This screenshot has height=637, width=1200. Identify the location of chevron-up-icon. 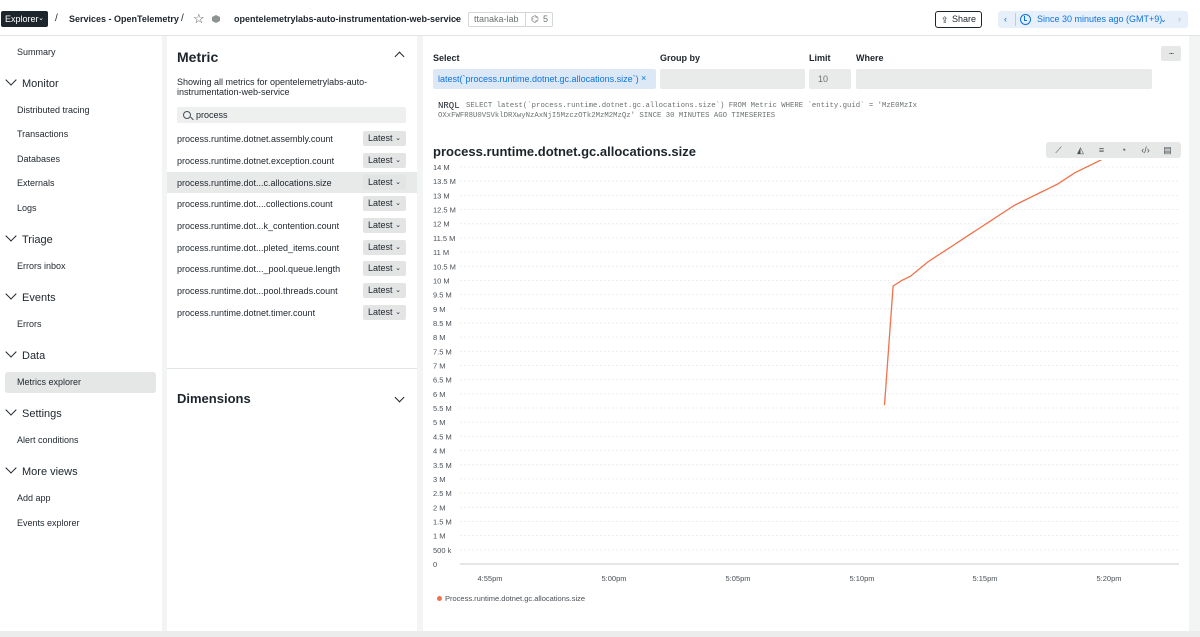
(399, 56).